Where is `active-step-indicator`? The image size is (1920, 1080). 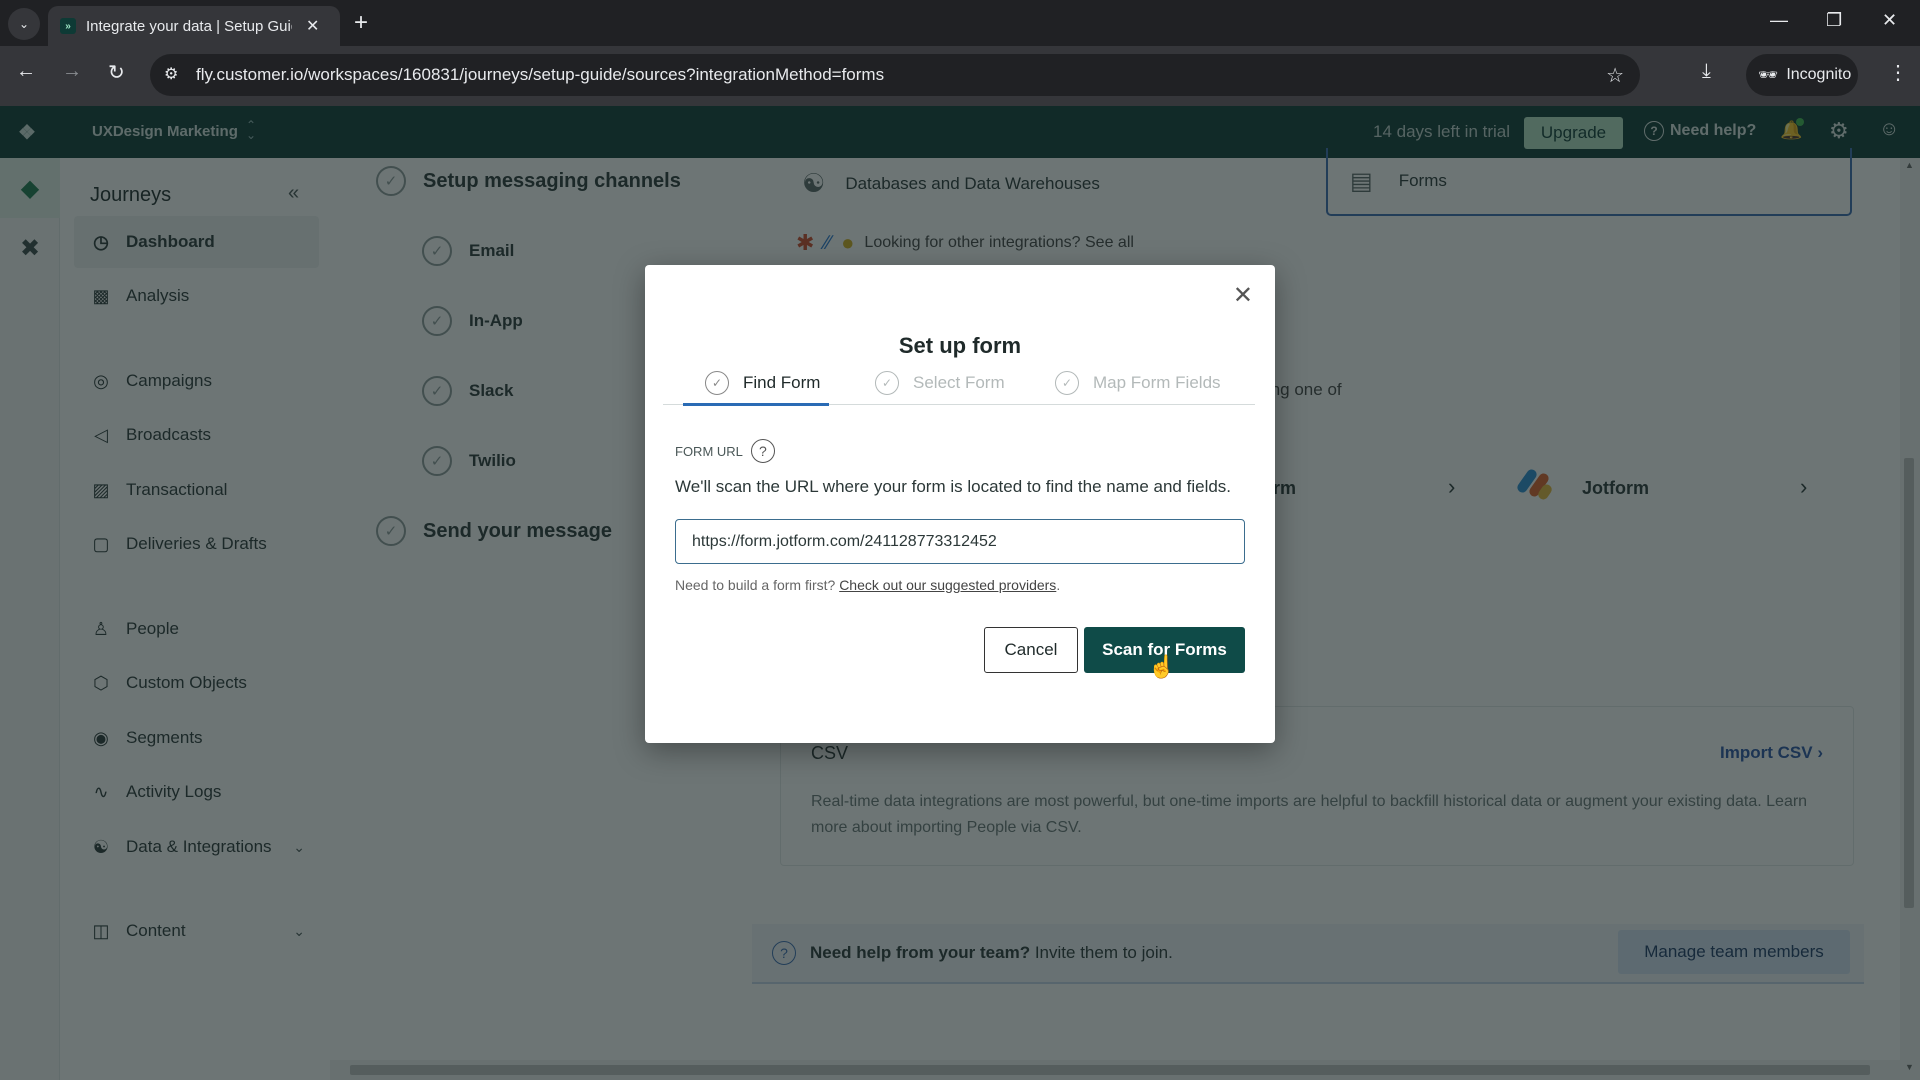
active-step-indicator is located at coordinates (756, 404).